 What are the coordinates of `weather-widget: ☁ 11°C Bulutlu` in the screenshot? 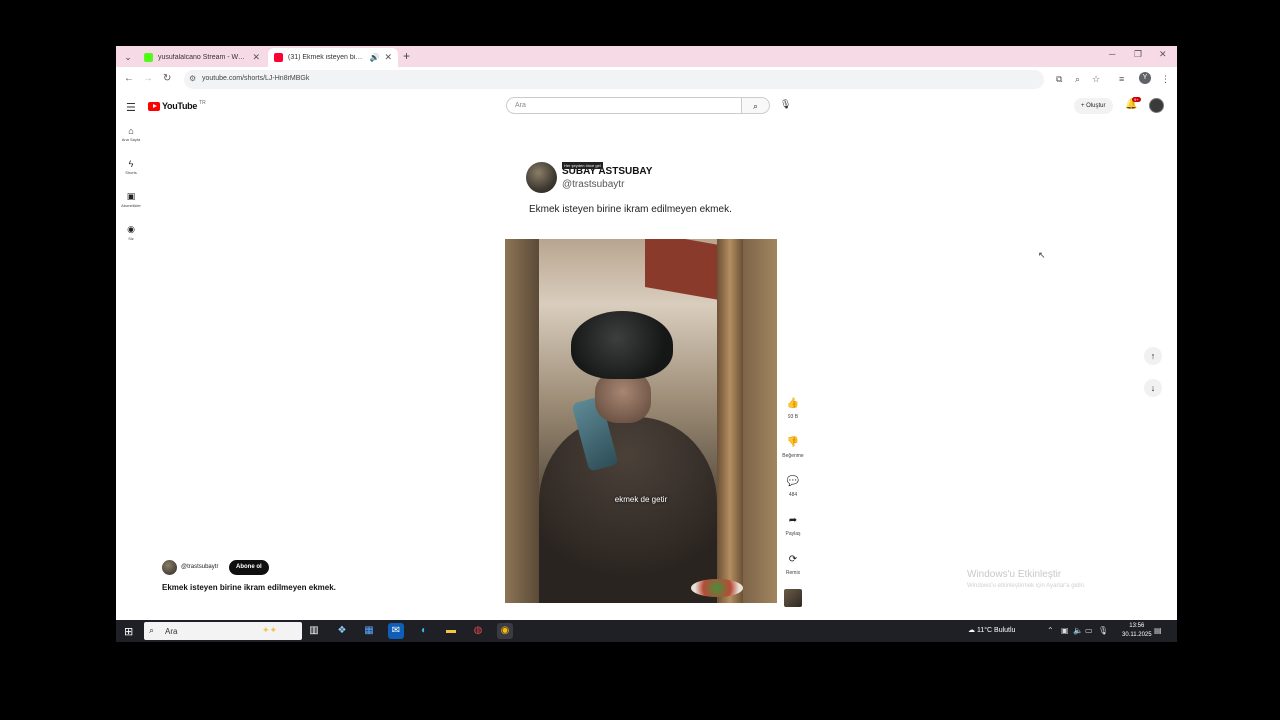 It's located at (991, 630).